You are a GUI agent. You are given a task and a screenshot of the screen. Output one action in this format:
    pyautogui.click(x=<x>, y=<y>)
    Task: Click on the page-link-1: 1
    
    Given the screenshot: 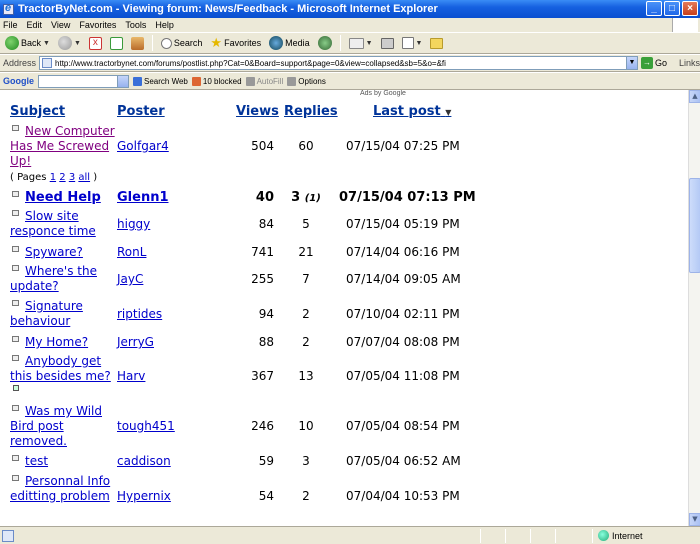 What is the action you would take?
    pyautogui.click(x=53, y=177)
    